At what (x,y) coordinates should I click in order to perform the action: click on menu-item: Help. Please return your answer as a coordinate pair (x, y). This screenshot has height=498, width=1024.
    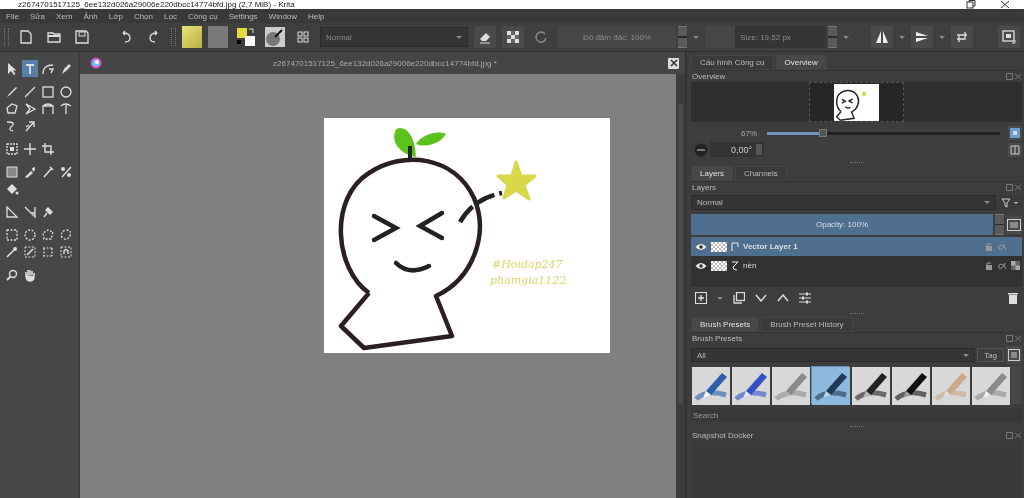
    Looking at the image, I should click on (316, 16).